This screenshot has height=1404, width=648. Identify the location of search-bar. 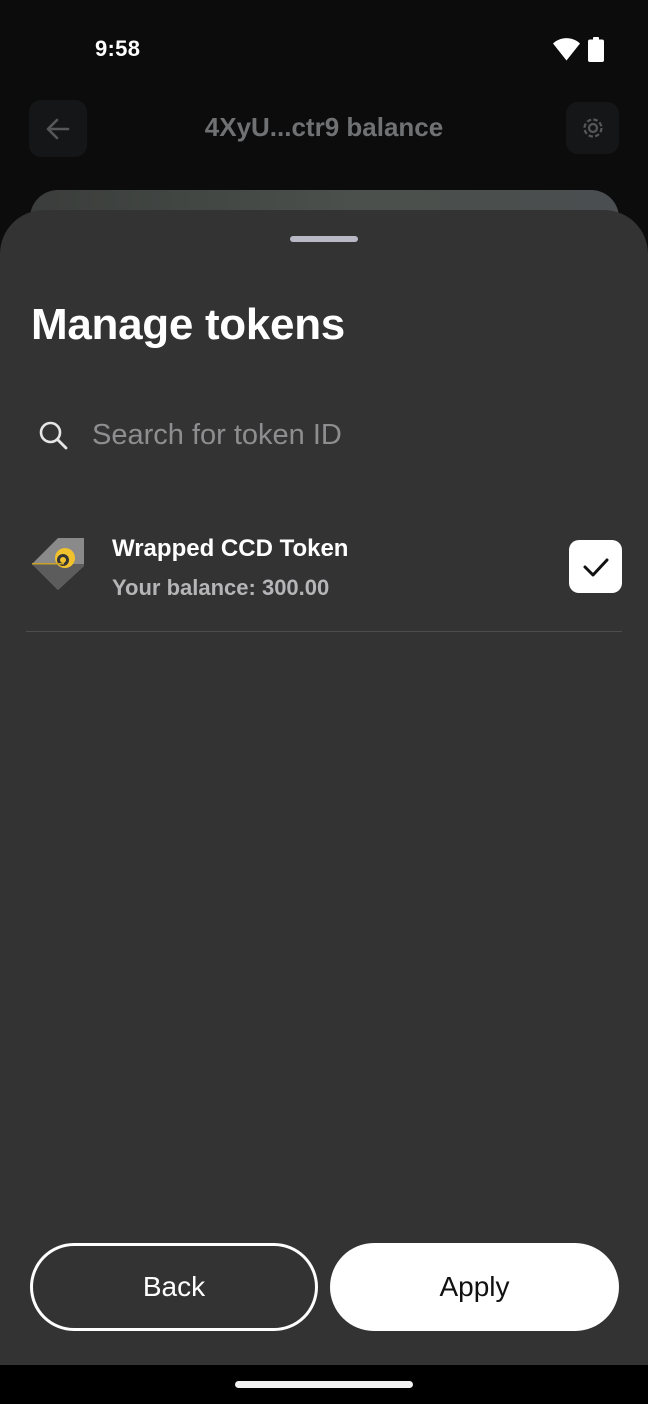
(324, 435).